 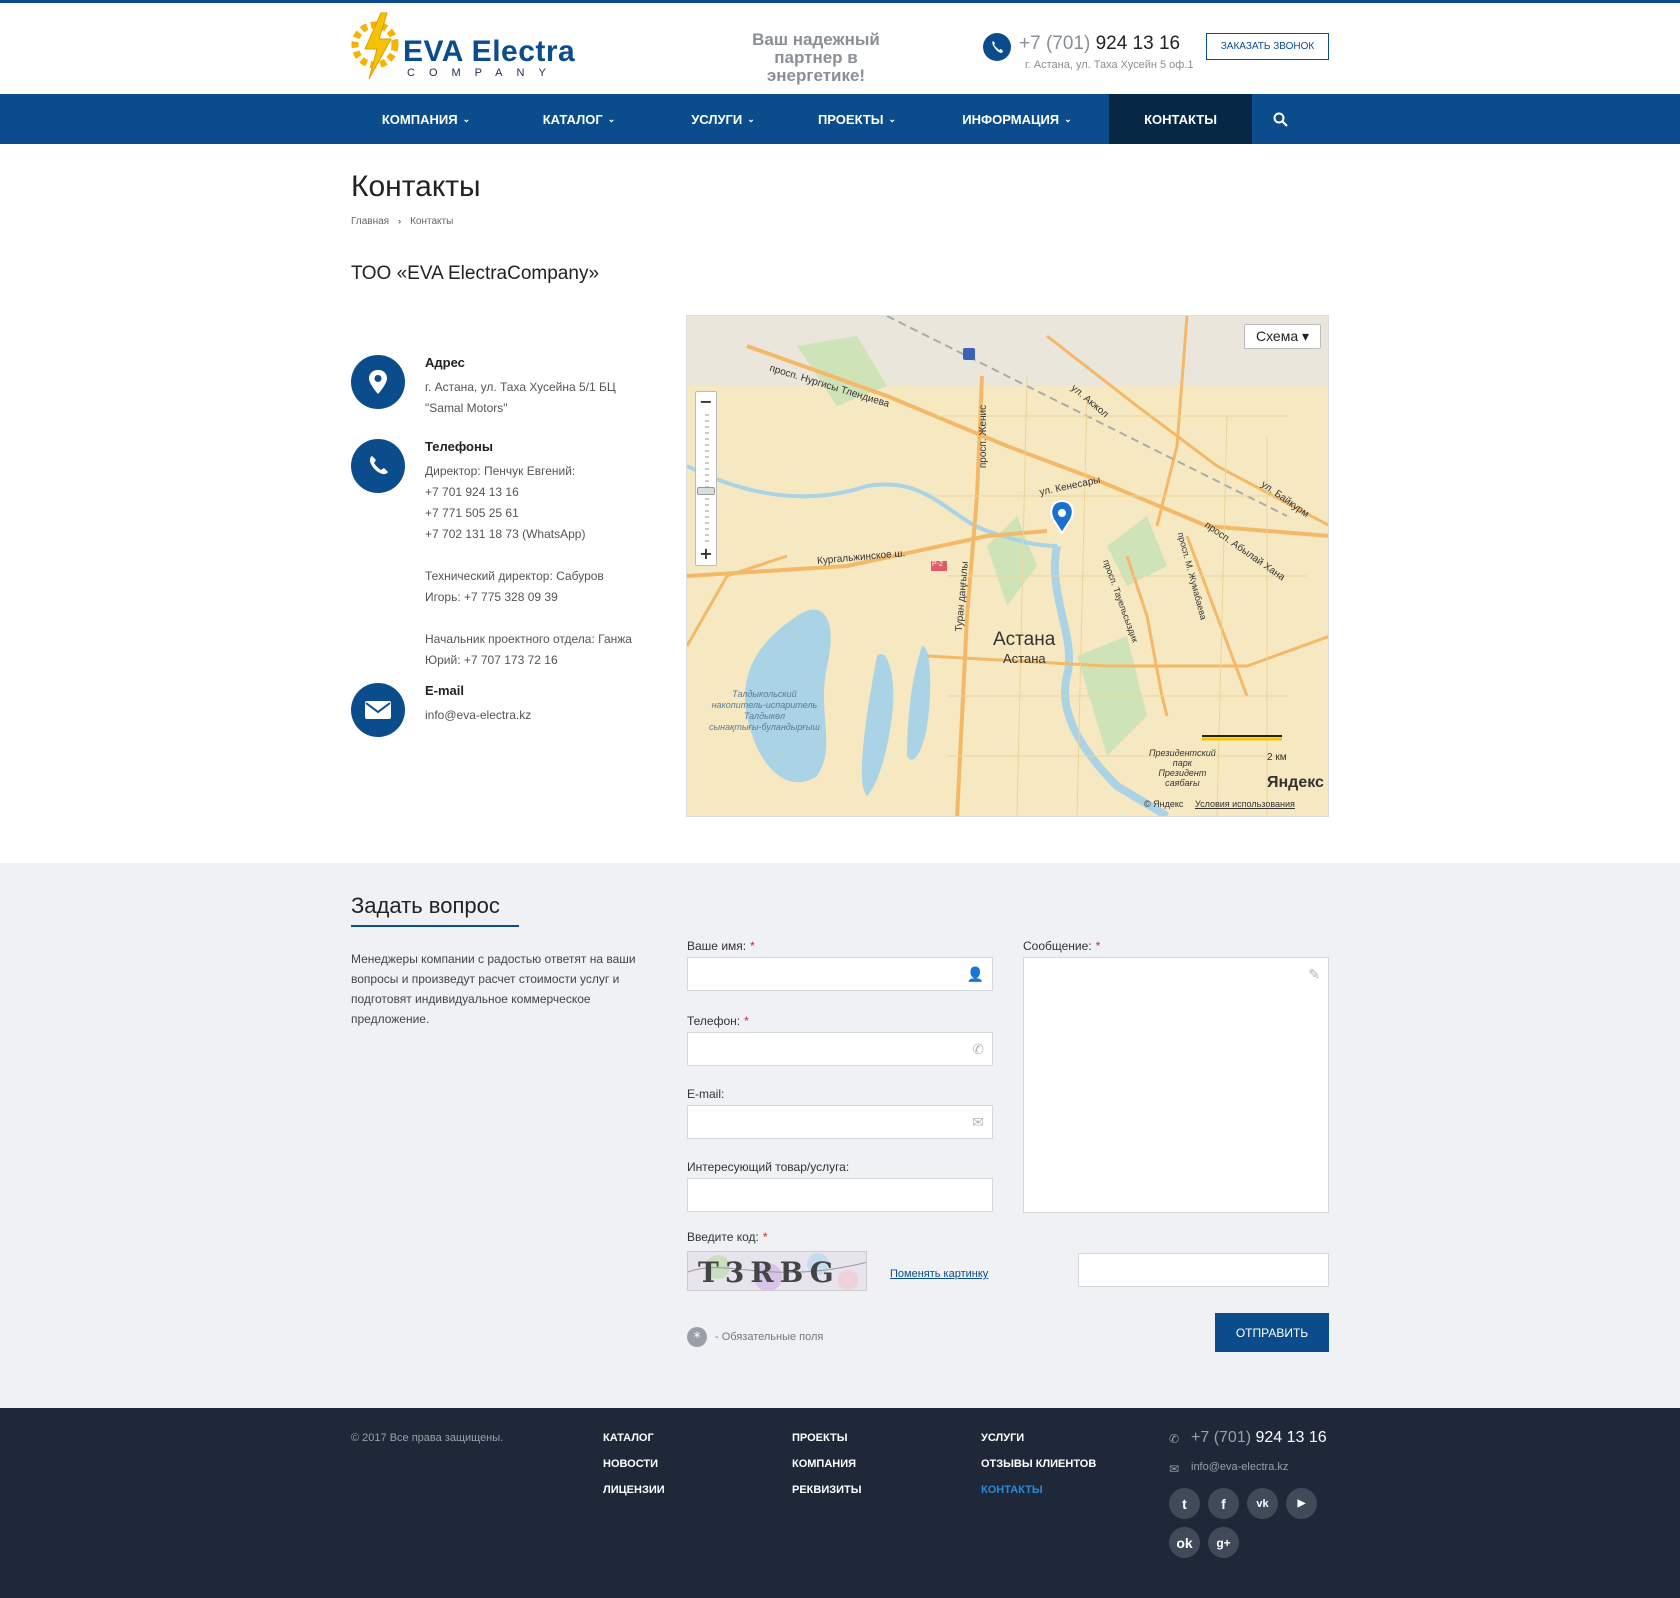 What do you see at coordinates (375, 46) in the screenshot?
I see `lightning-gear-icon` at bounding box center [375, 46].